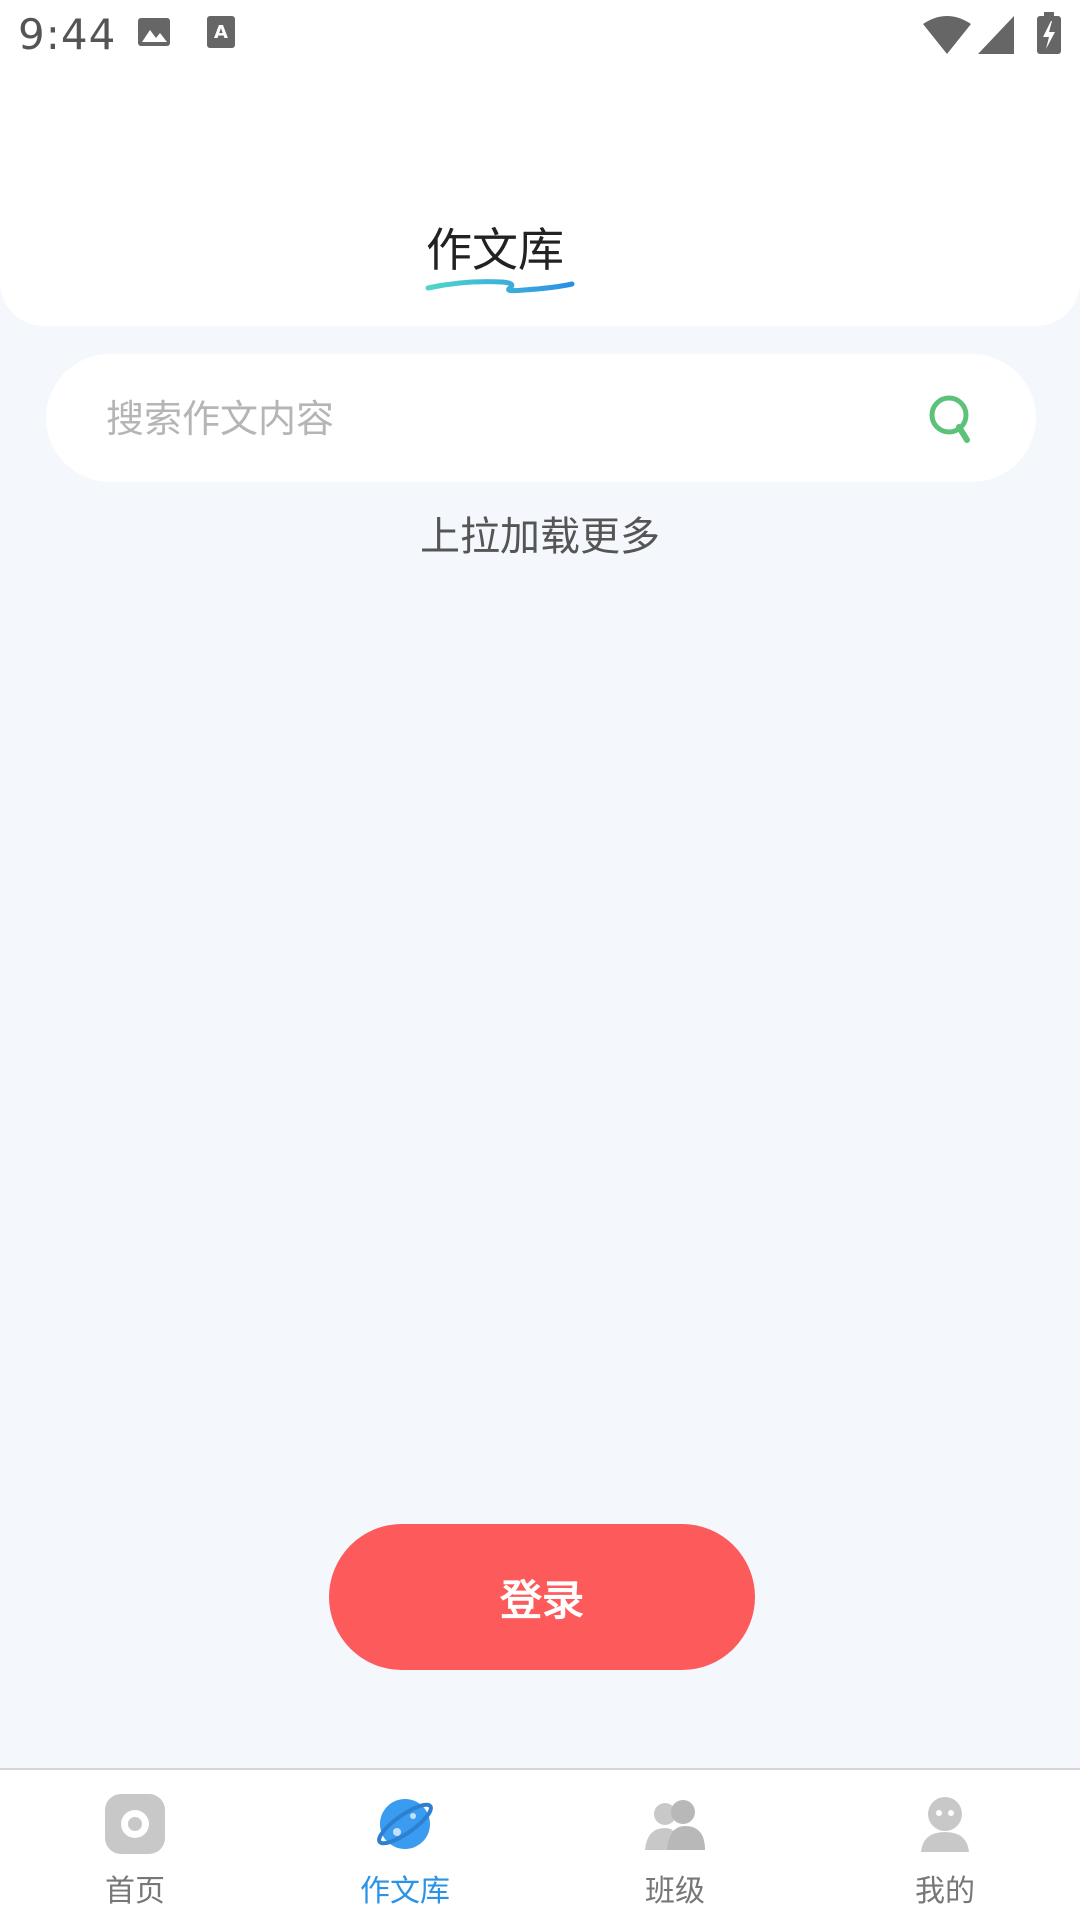  I want to click on planet-icon, so click(405, 1824).